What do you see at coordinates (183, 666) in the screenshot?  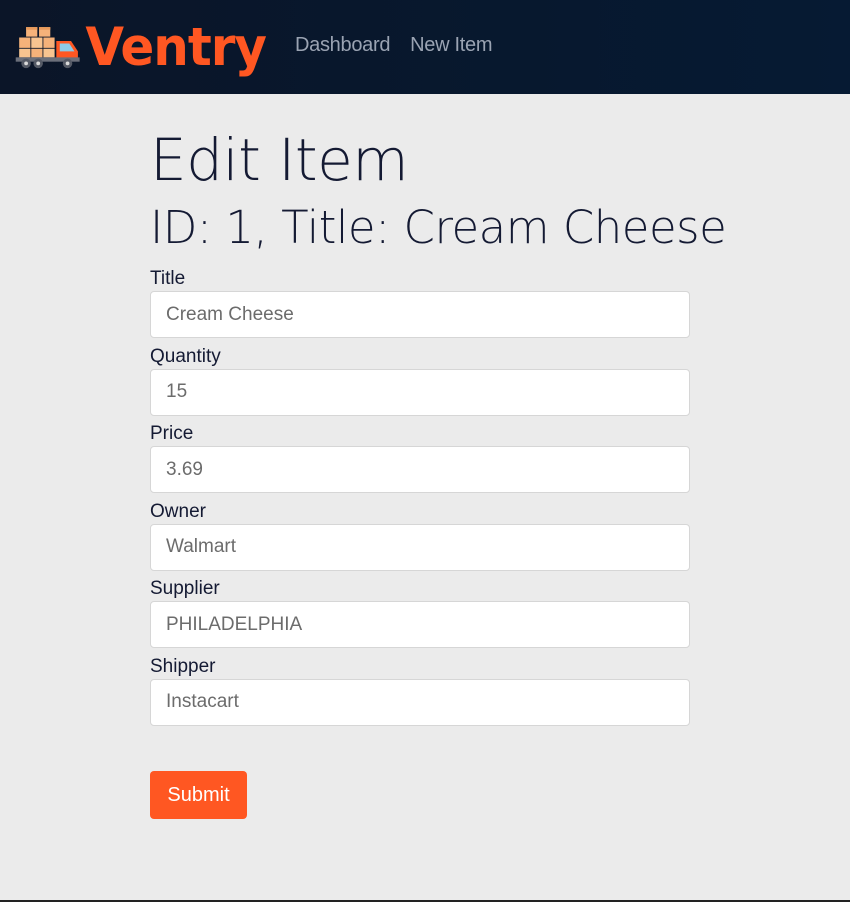 I see `shipper-label: Shipper` at bounding box center [183, 666].